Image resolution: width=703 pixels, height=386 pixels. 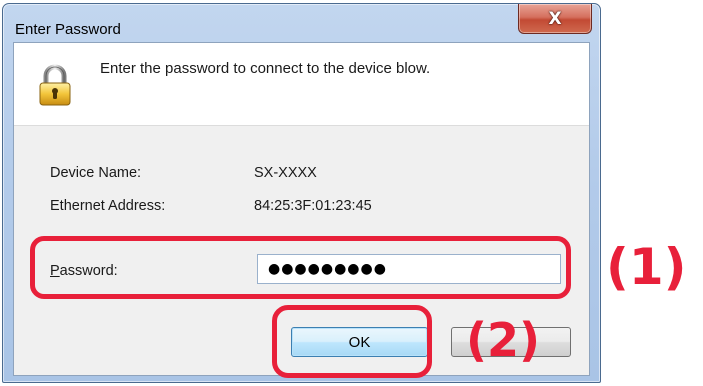 What do you see at coordinates (68, 29) in the screenshot?
I see `dialog-title: Enter Password` at bounding box center [68, 29].